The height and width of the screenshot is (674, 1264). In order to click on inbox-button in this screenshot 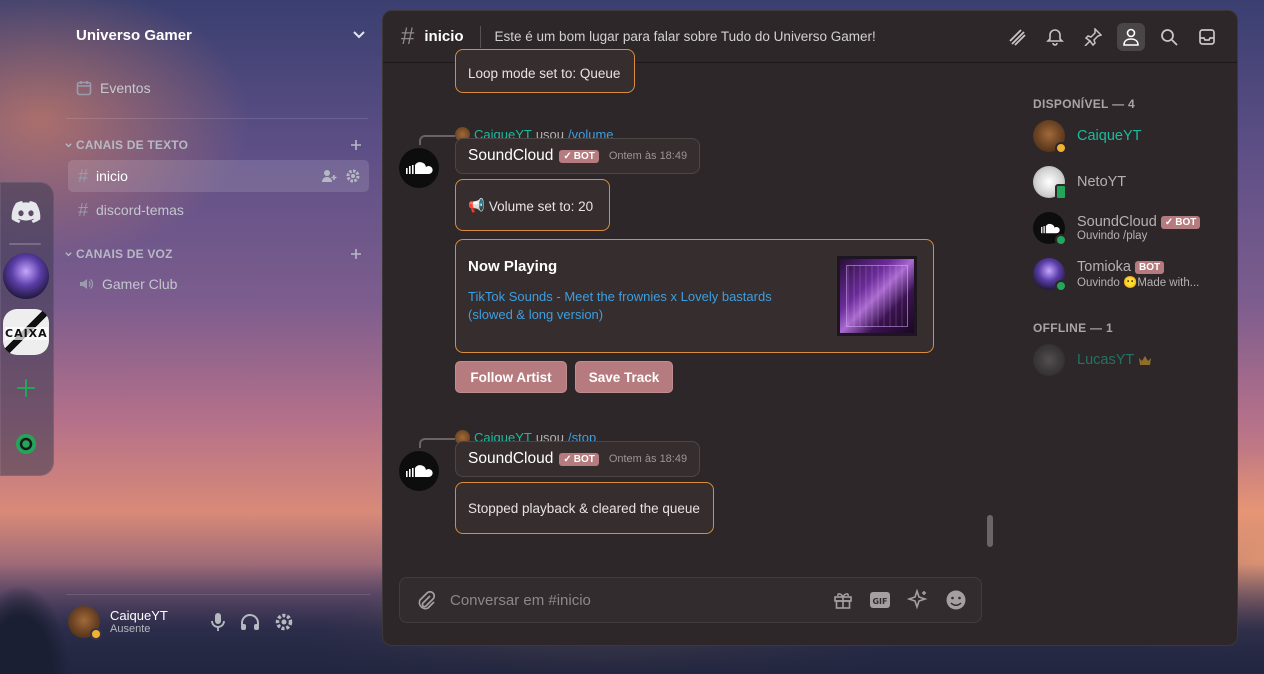, I will do `click(1207, 37)`.